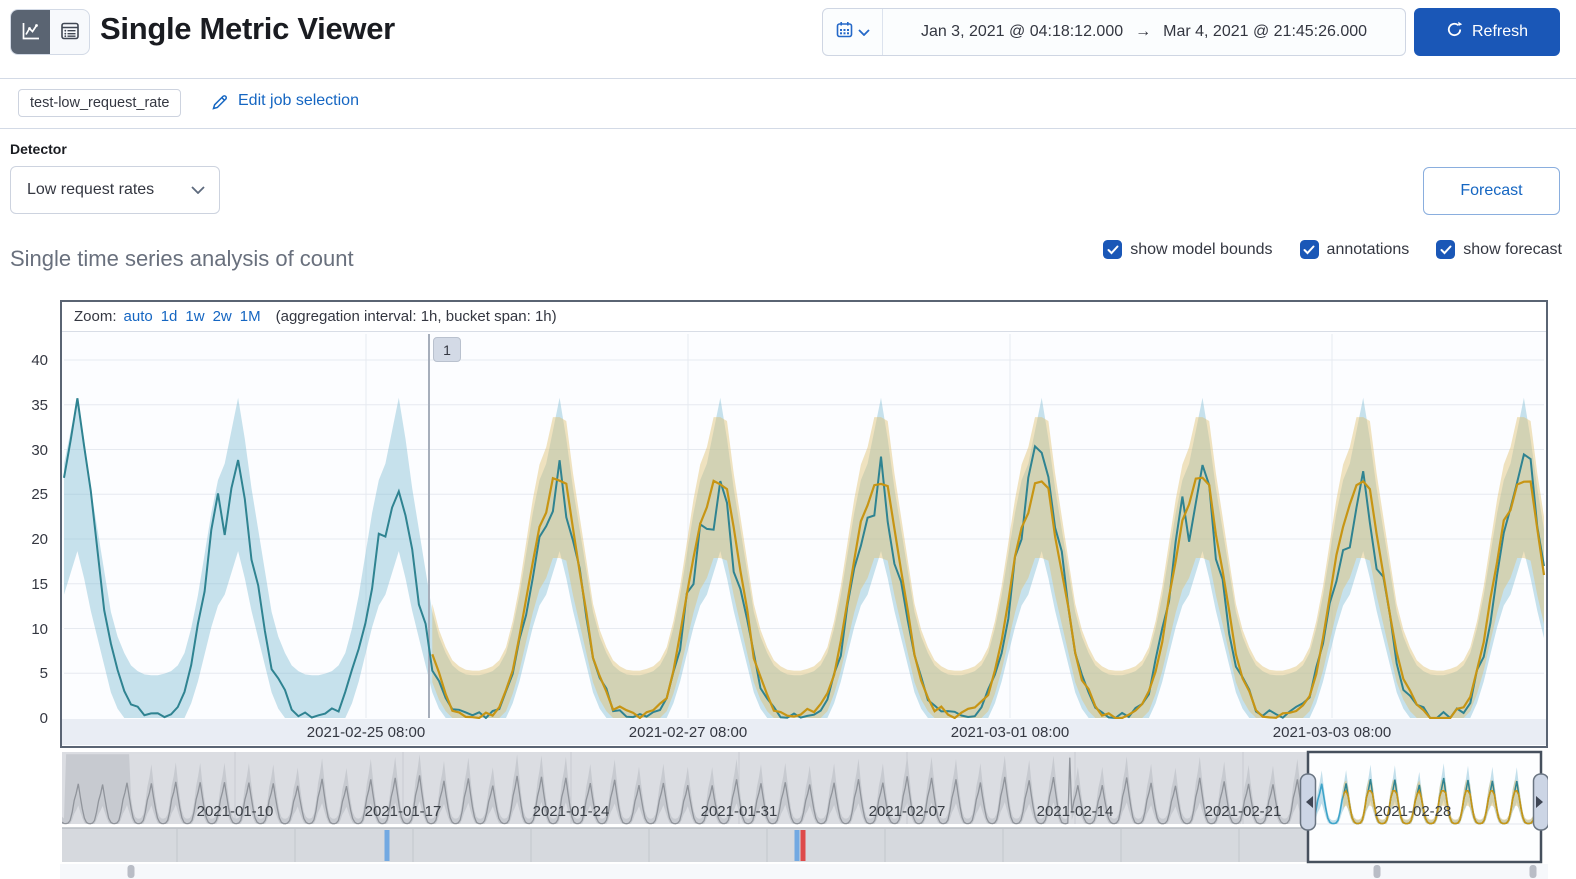 This screenshot has width=1576, height=879. I want to click on y-axis-tick-20: 20, so click(39, 539).